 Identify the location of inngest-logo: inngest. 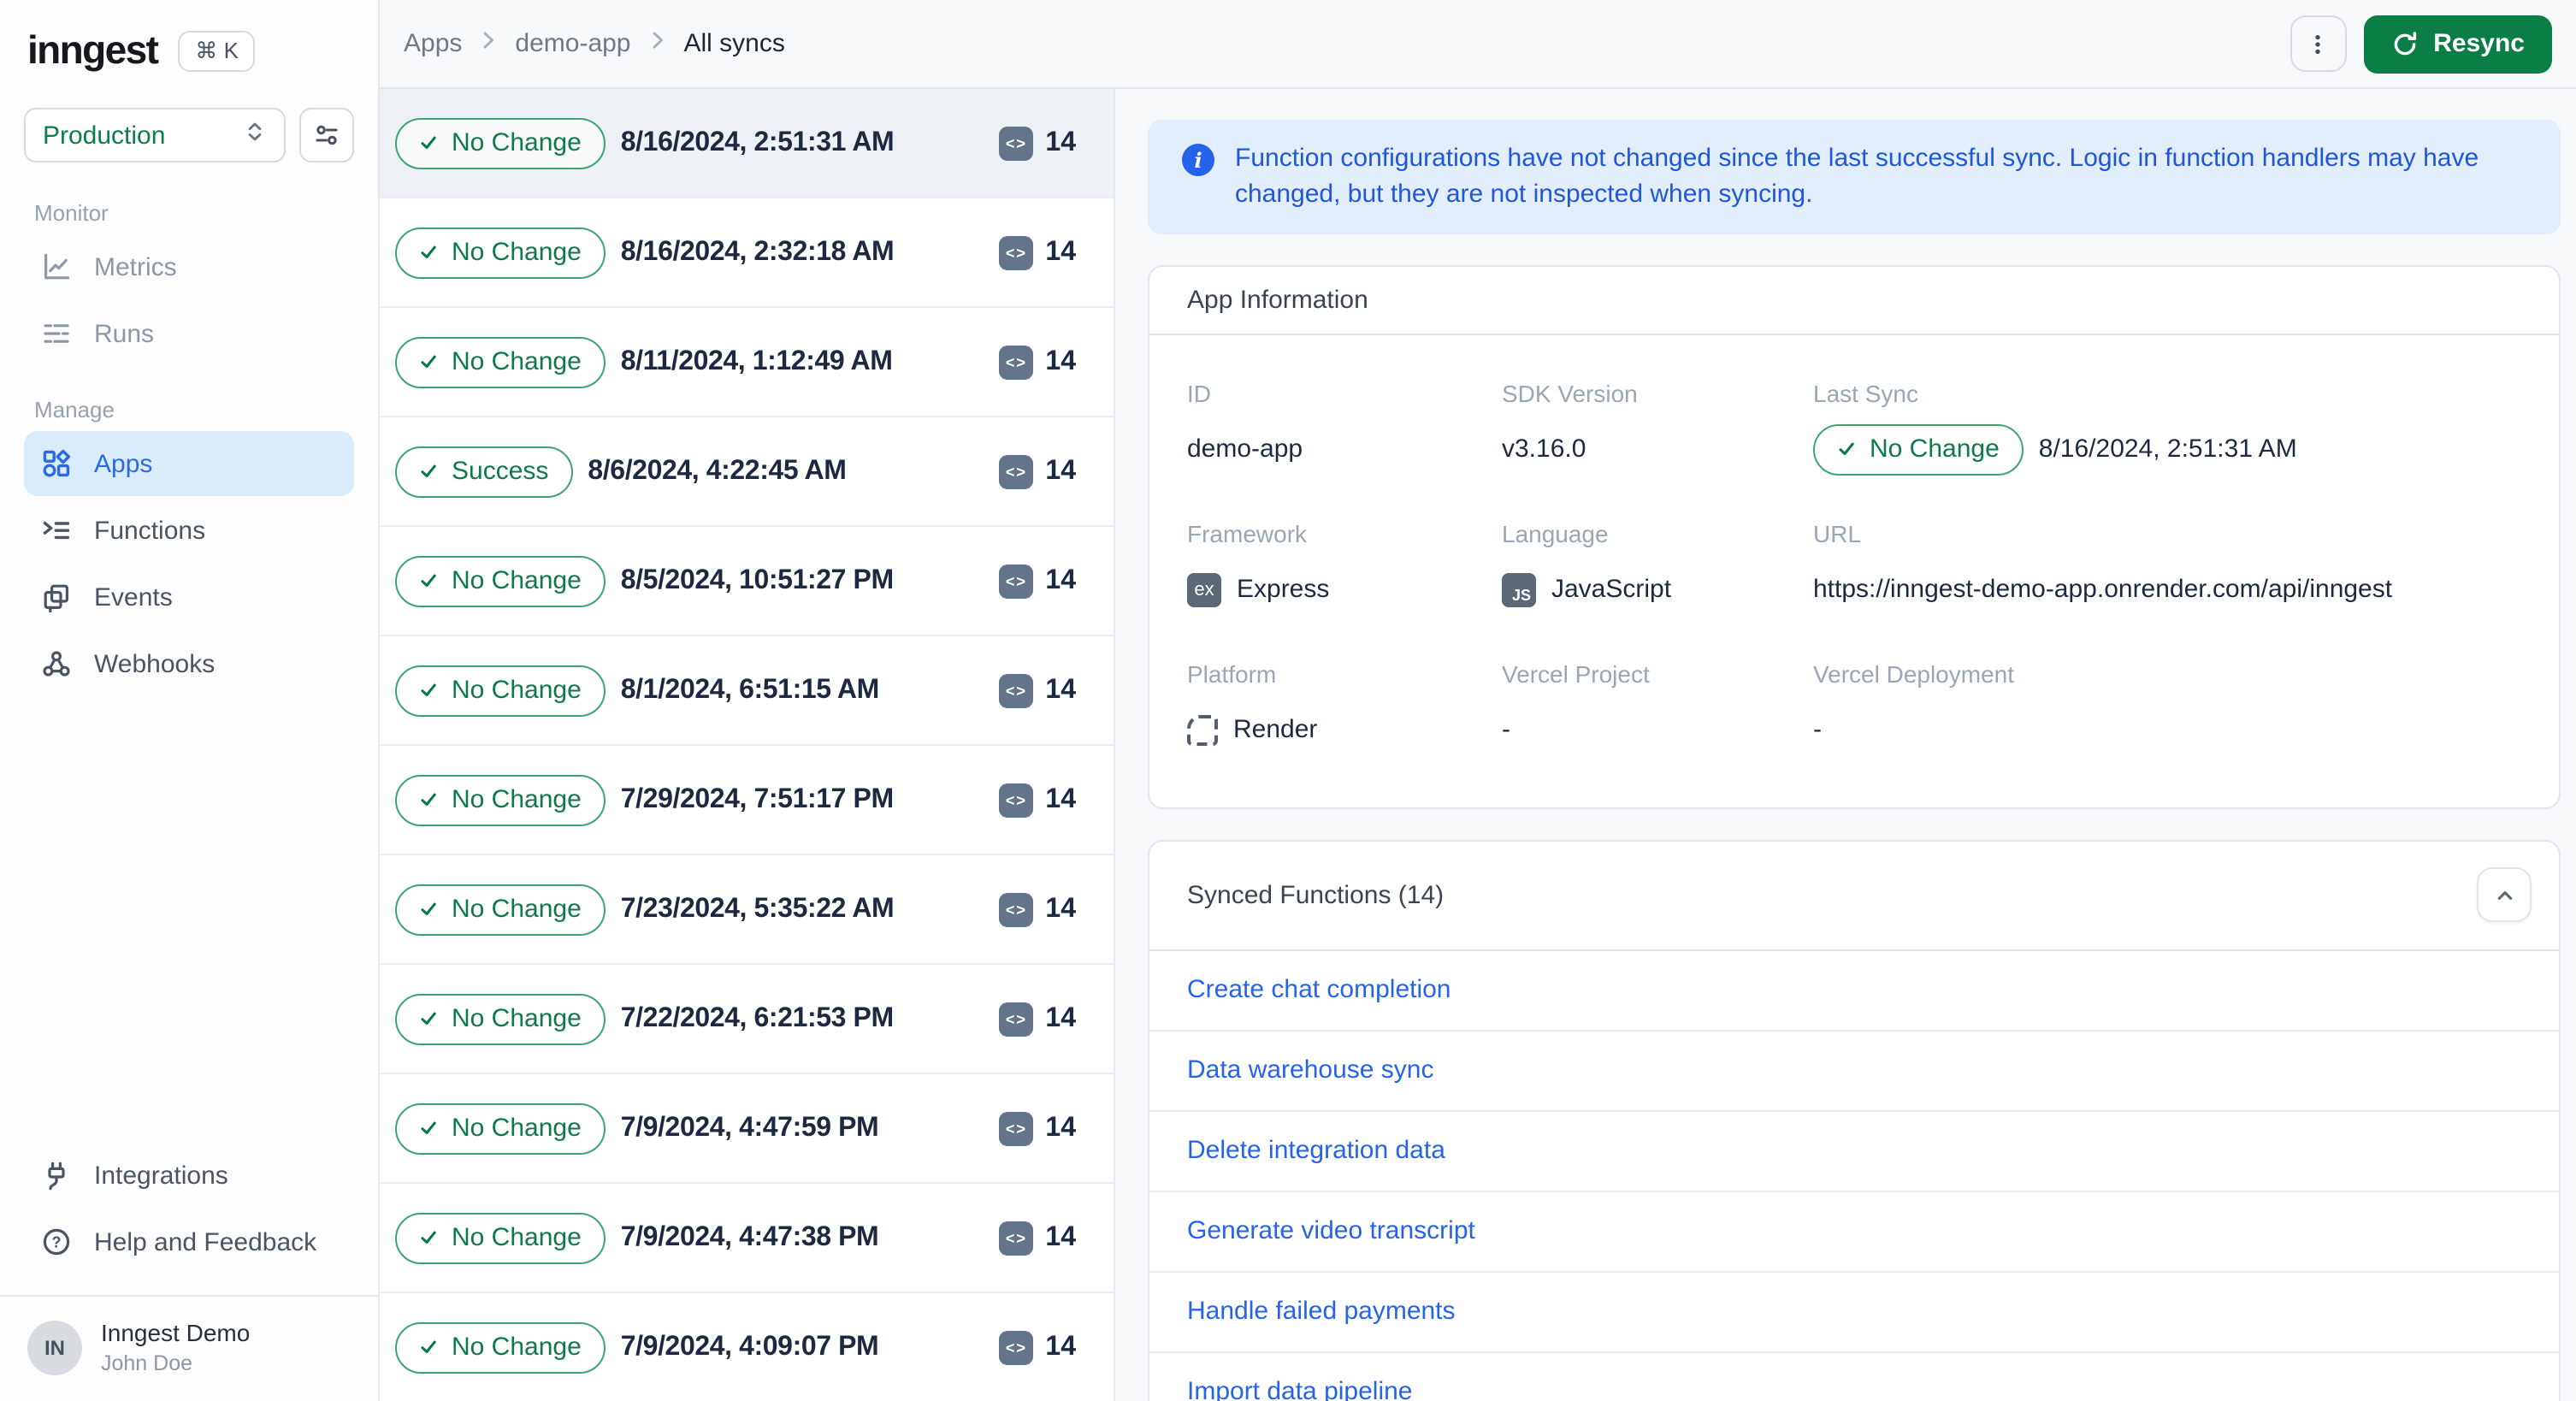
(93, 50).